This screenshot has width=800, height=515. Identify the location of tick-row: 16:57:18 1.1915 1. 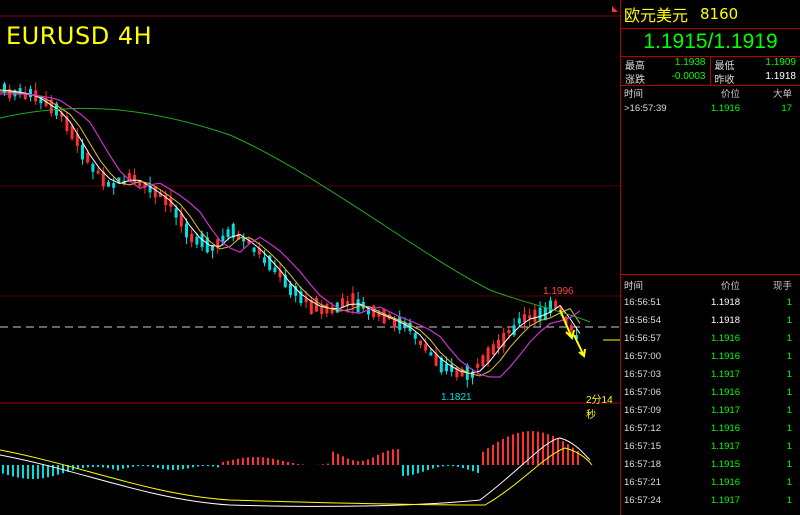
(708, 464).